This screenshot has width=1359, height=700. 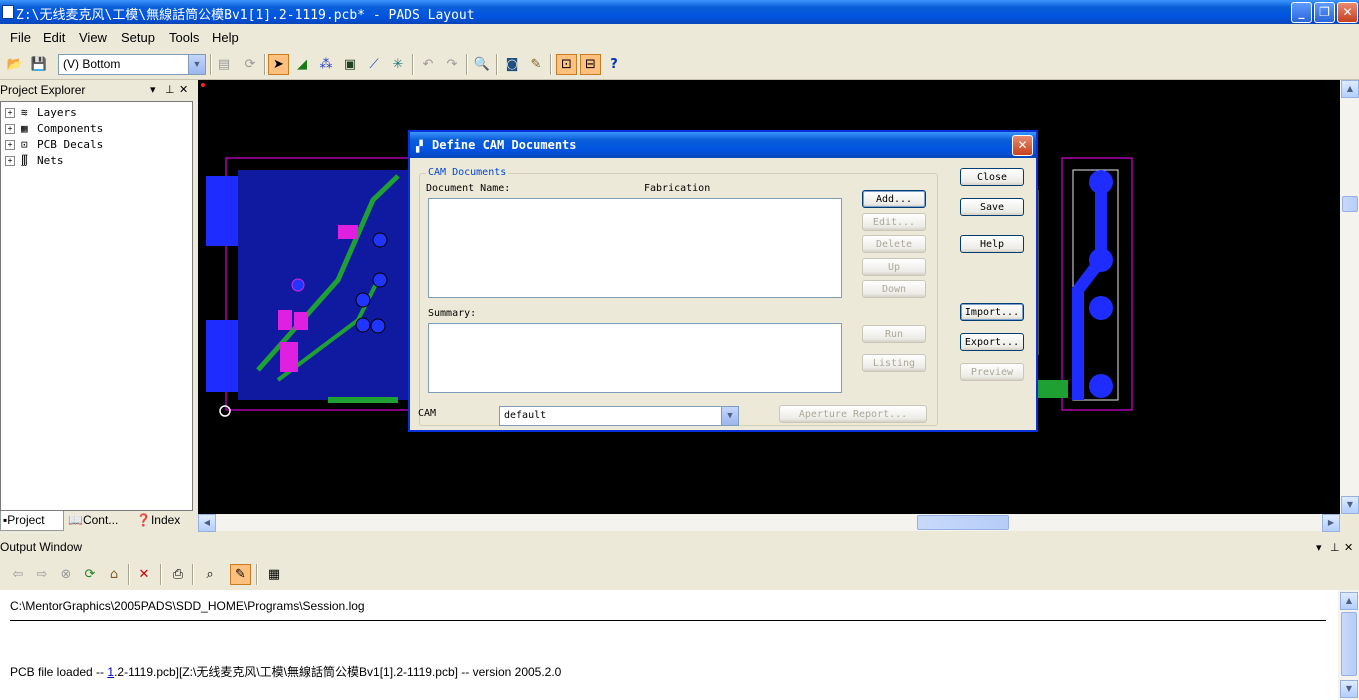 I want to click on print-icon: ⎙, so click(x=178, y=574).